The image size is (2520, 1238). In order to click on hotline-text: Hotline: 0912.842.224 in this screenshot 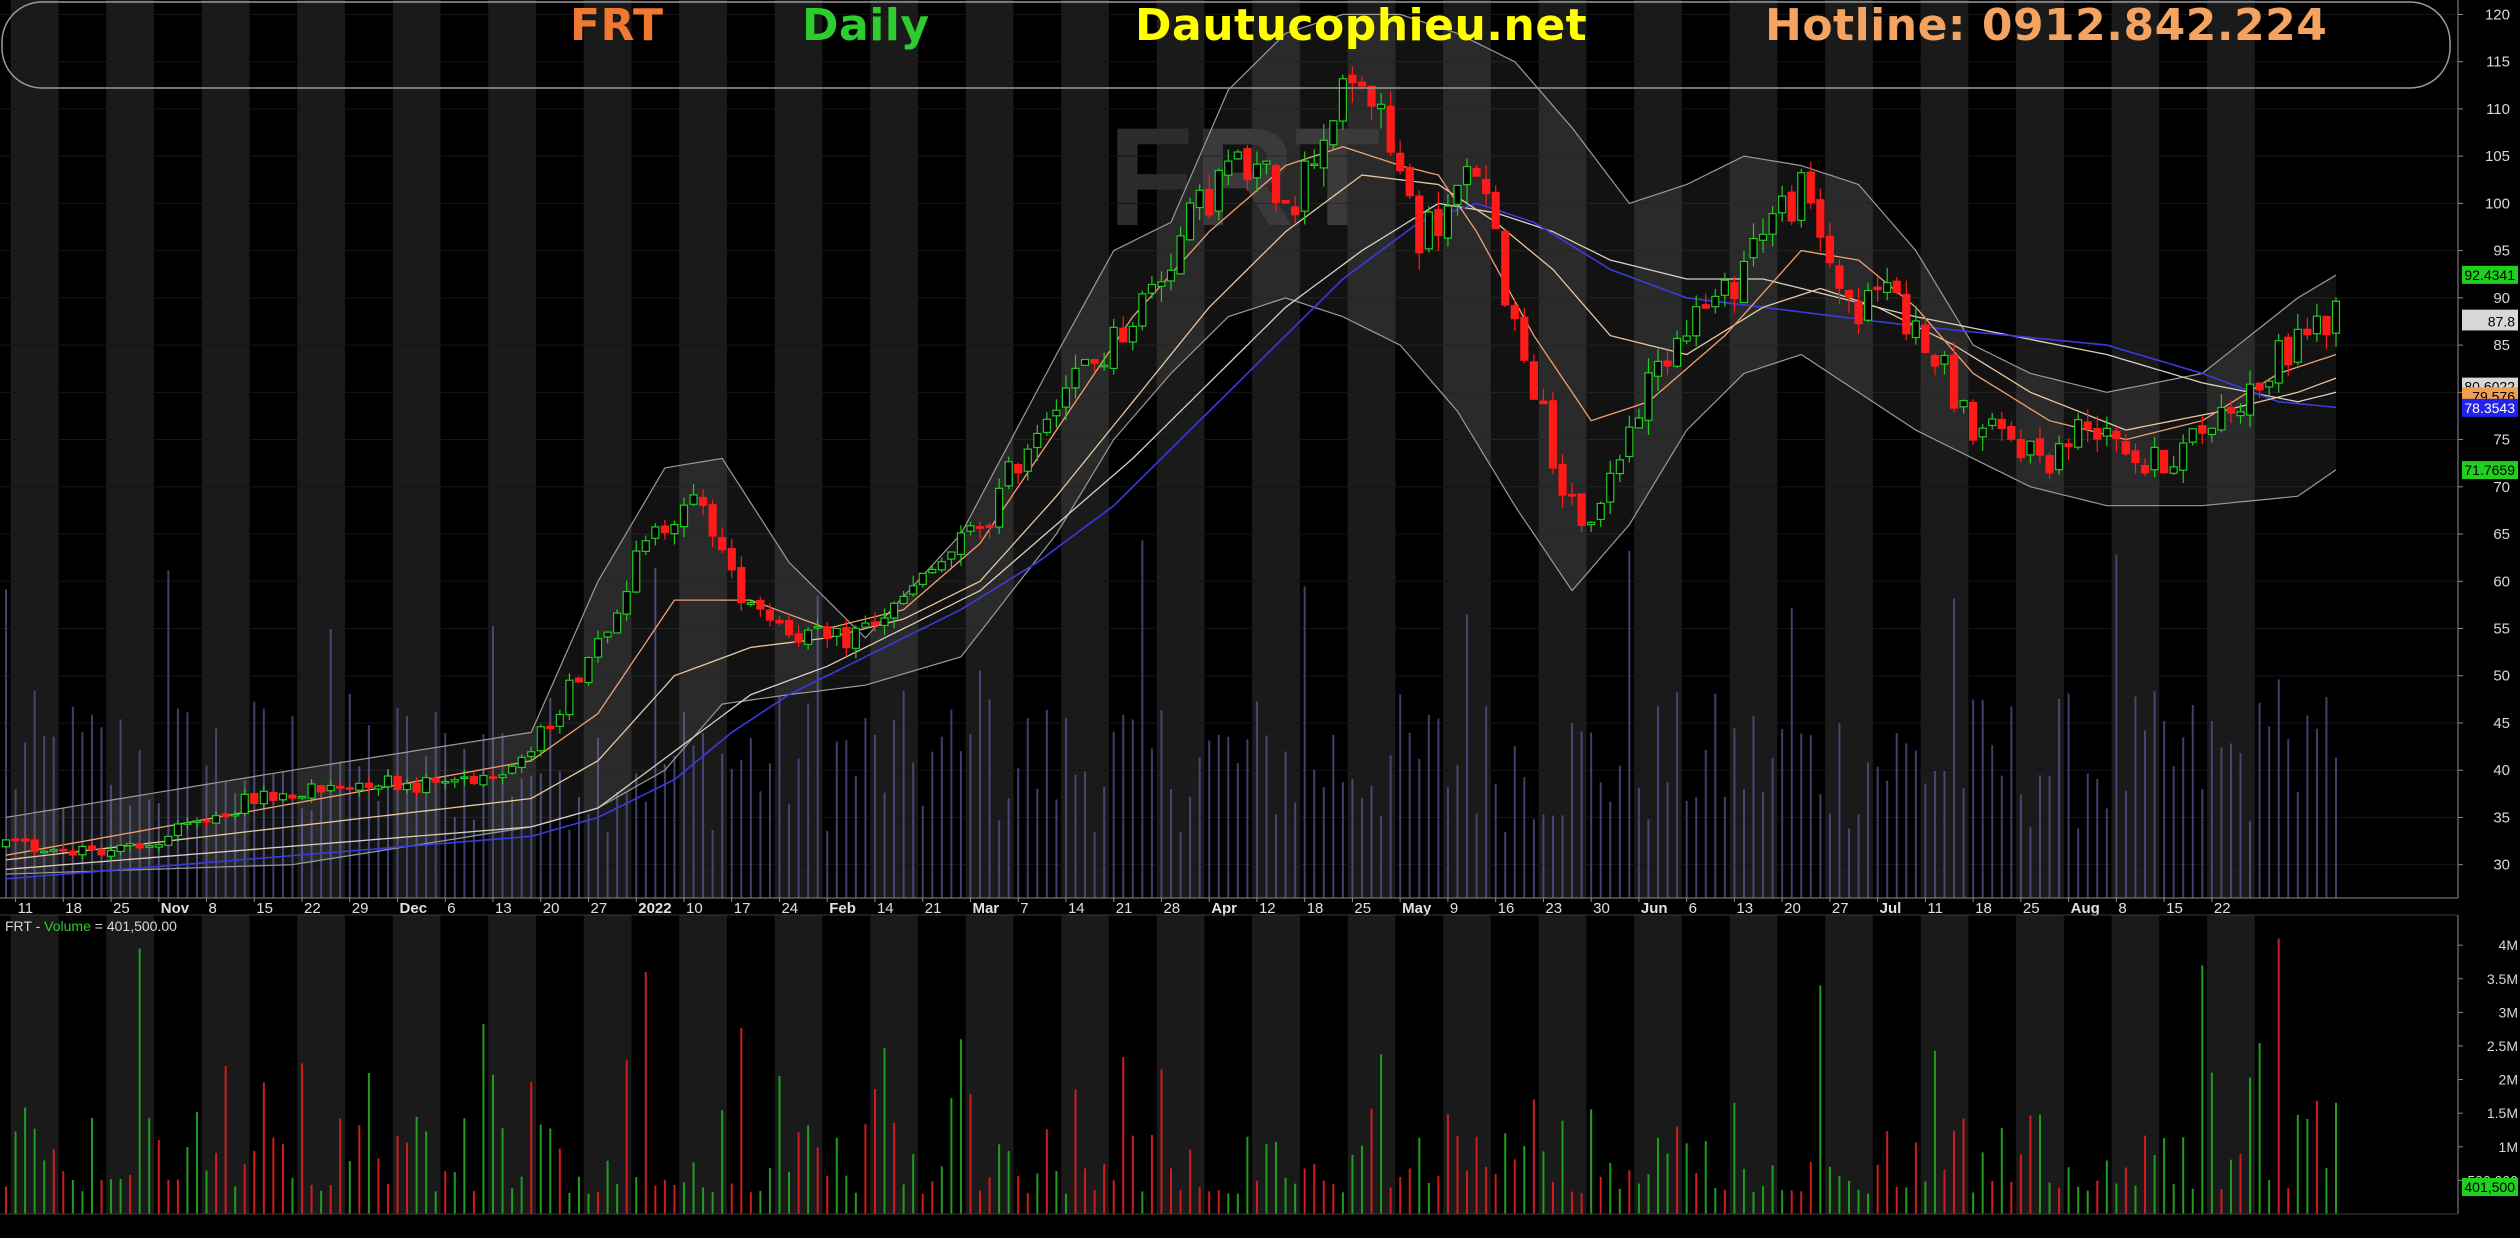, I will do `click(2046, 25)`.